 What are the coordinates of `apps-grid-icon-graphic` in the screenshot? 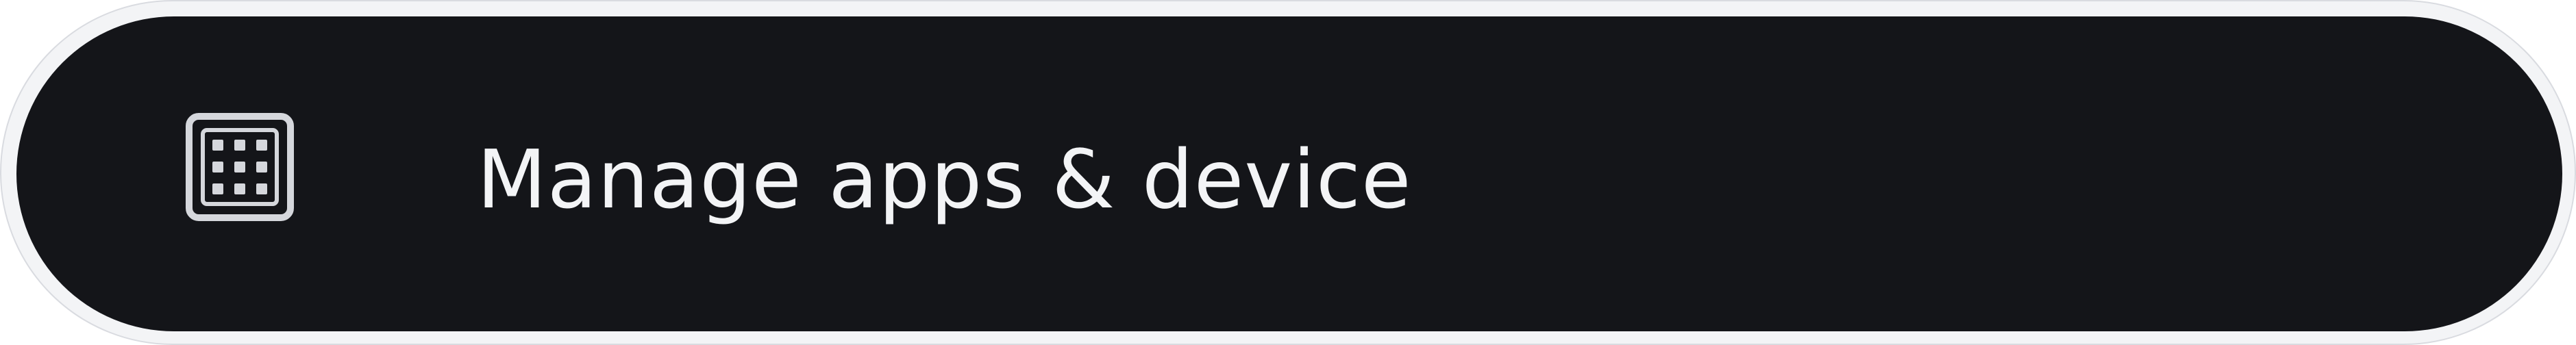 It's located at (240, 167).